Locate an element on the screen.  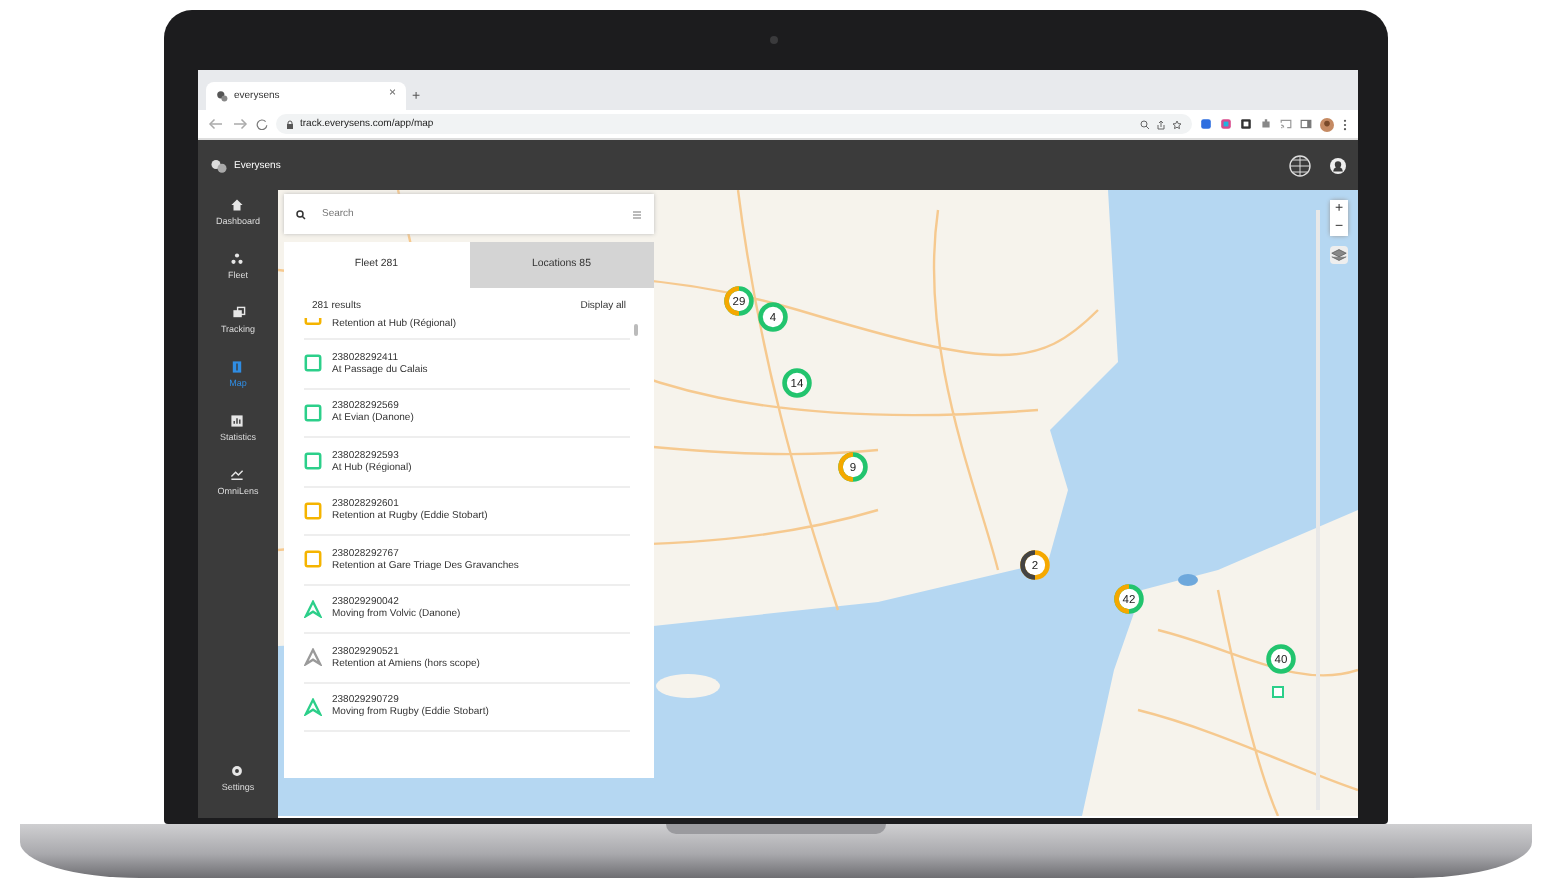
settings-icon is located at coordinates (237, 771).